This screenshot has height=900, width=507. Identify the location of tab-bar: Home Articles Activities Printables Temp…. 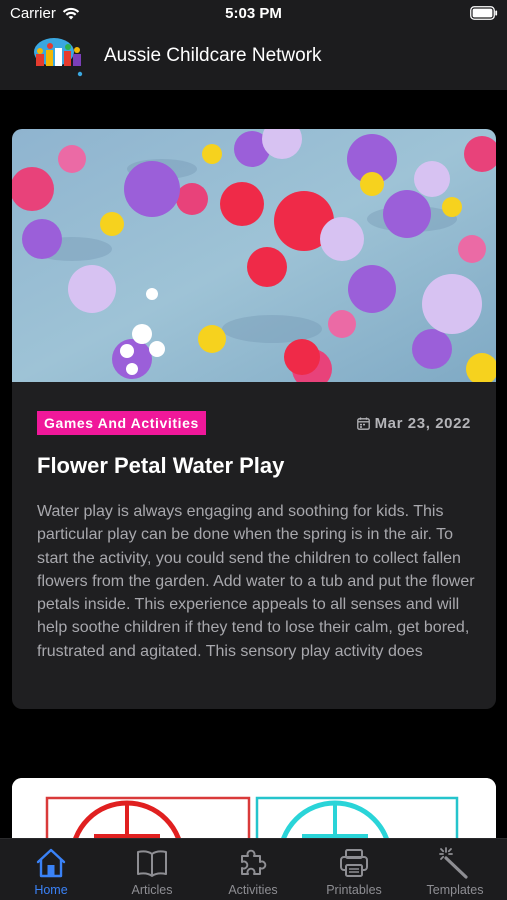
(253, 869).